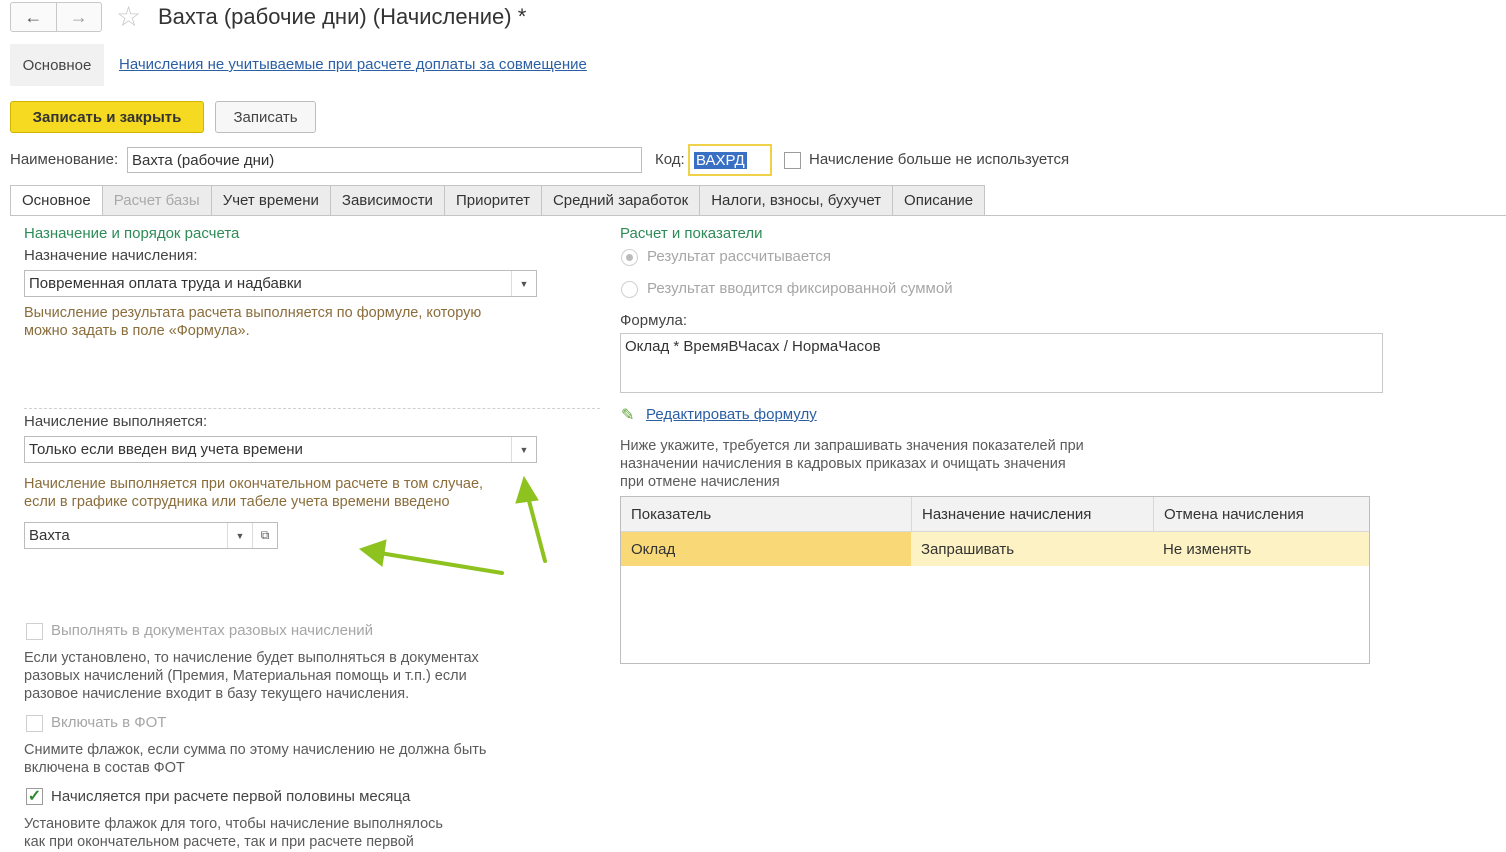 This screenshot has width=1506, height=852. I want to click on formula-label: Формула:, so click(654, 320).